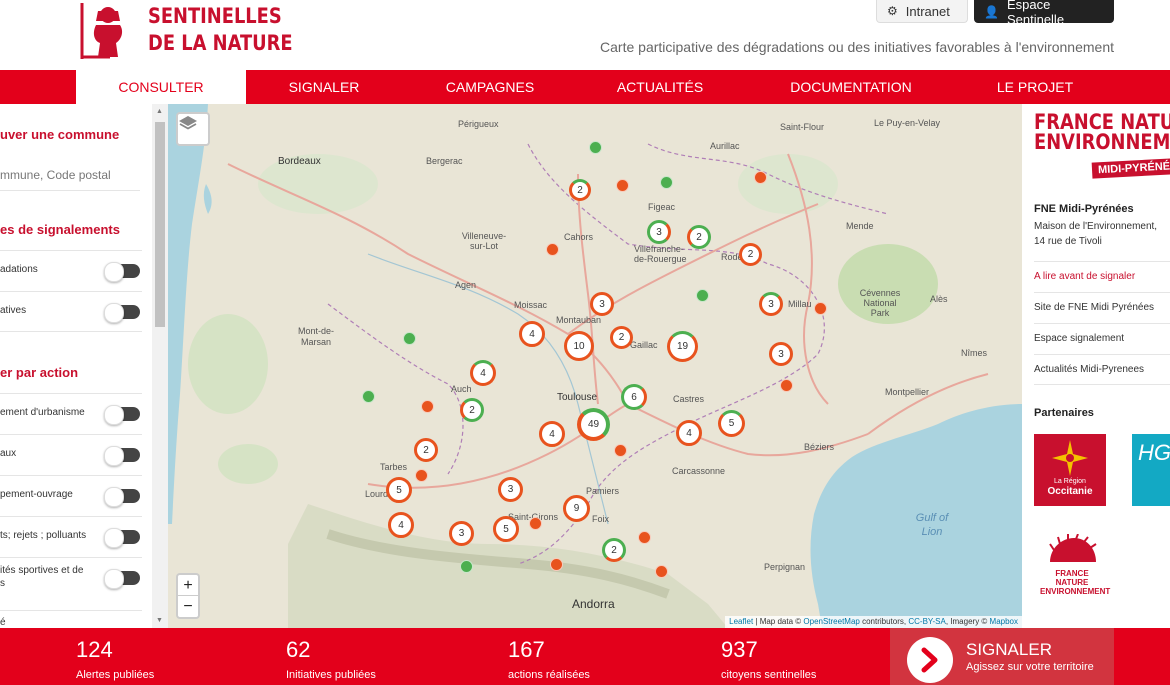 Image resolution: width=1170 pixels, height=685 pixels. What do you see at coordinates (660, 87) in the screenshot?
I see `nav-actualites: ACTUALITÉS` at bounding box center [660, 87].